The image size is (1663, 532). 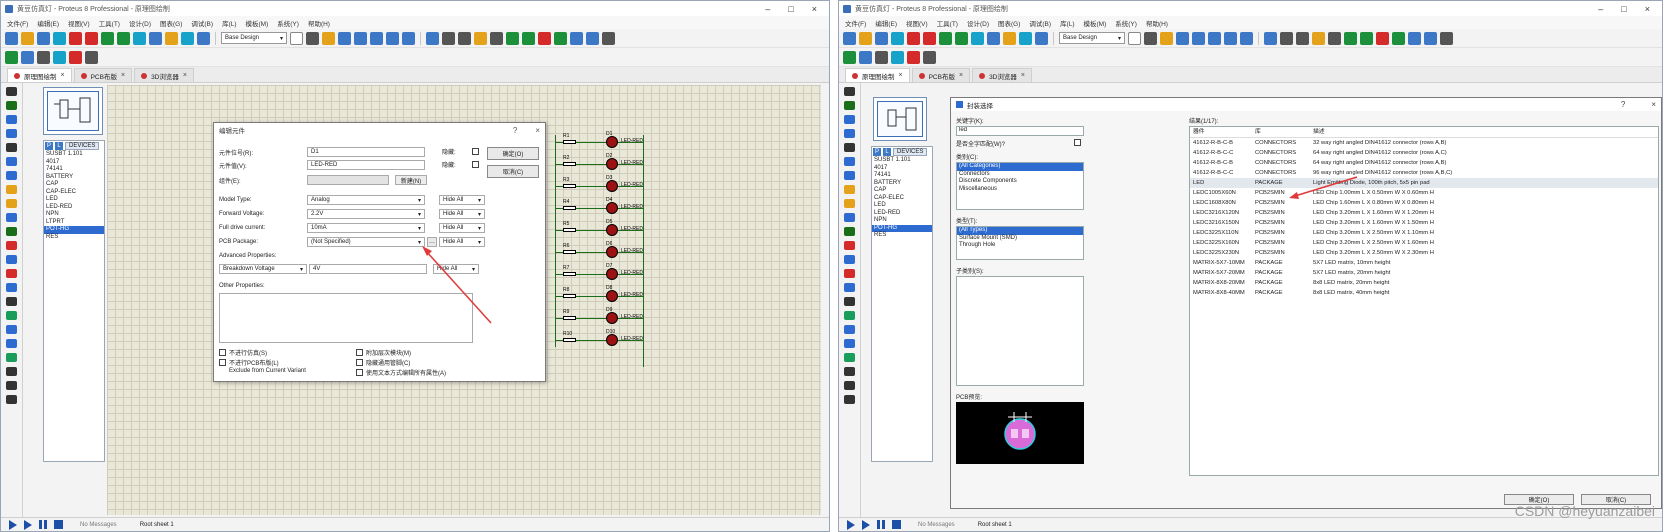 What do you see at coordinates (11, 38) in the screenshot?
I see `new-file-icon` at bounding box center [11, 38].